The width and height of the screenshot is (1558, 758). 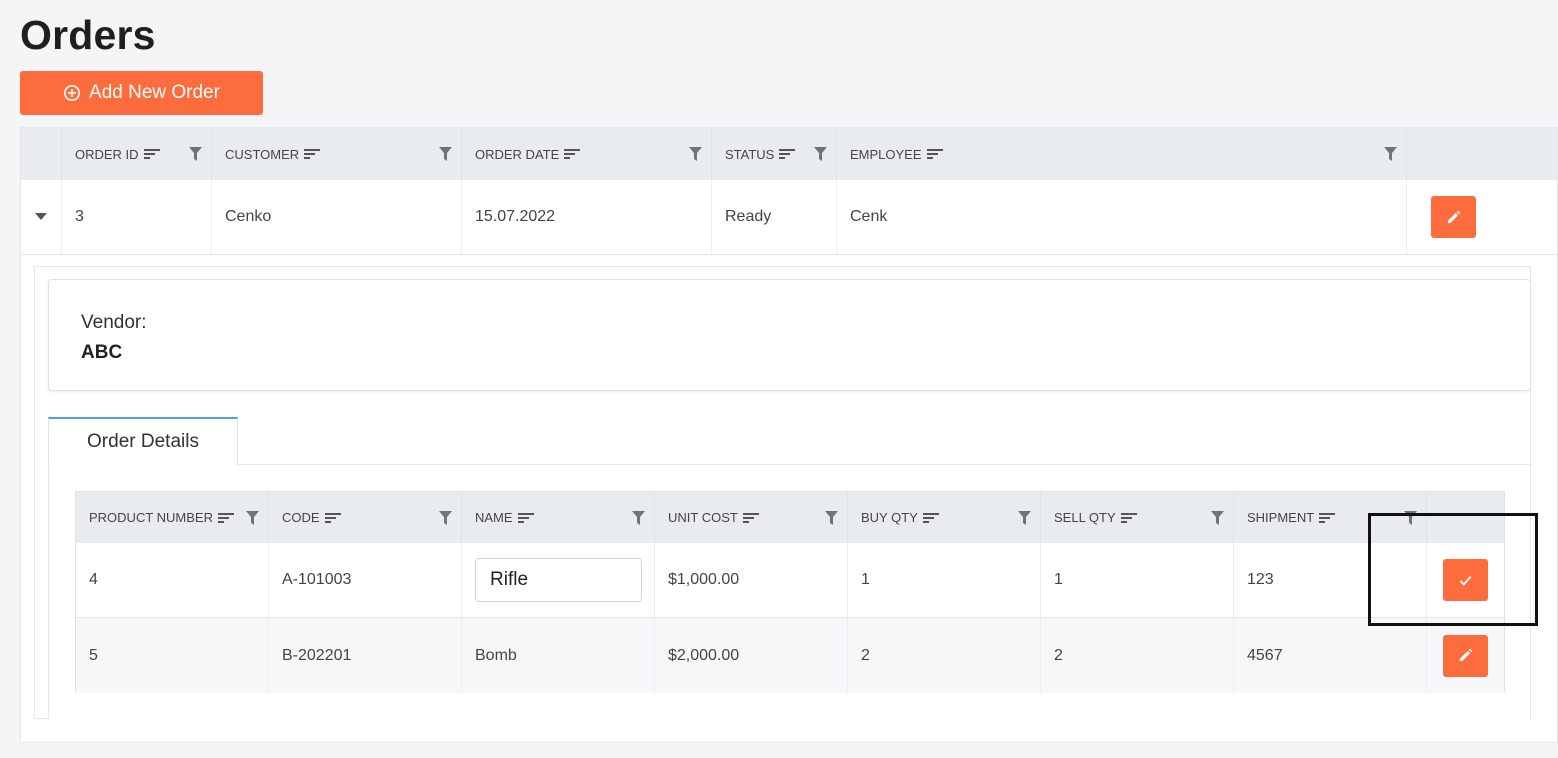 I want to click on column-header-label: NAME, so click(x=494, y=517).